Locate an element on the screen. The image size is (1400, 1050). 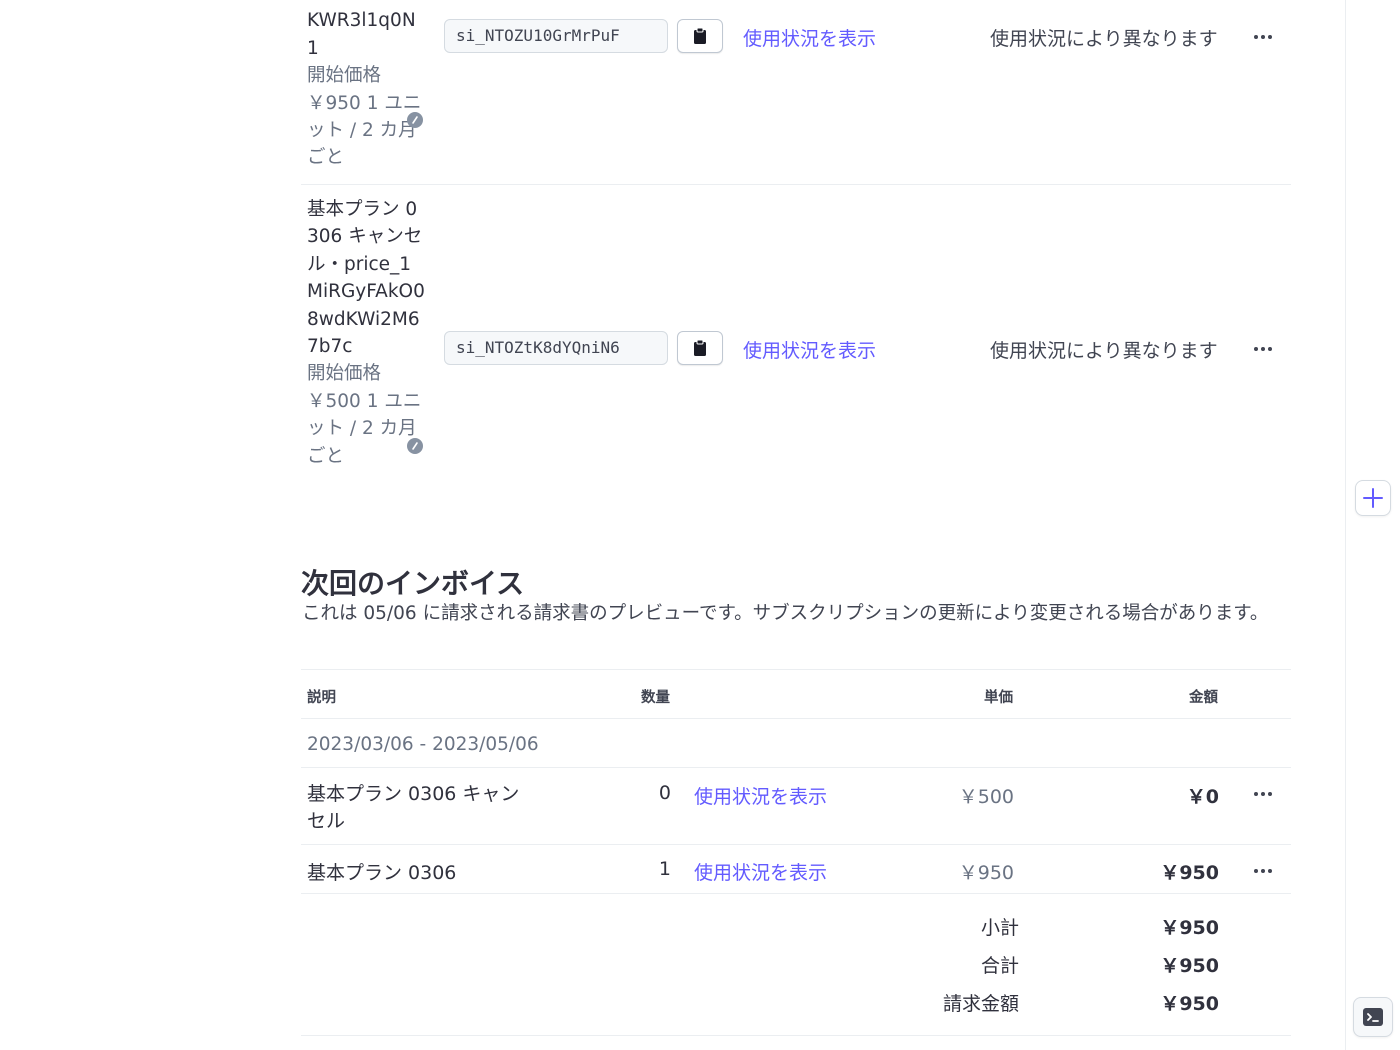
upcoming-invoice-title: 次回のインボイス is located at coordinates (413, 583).